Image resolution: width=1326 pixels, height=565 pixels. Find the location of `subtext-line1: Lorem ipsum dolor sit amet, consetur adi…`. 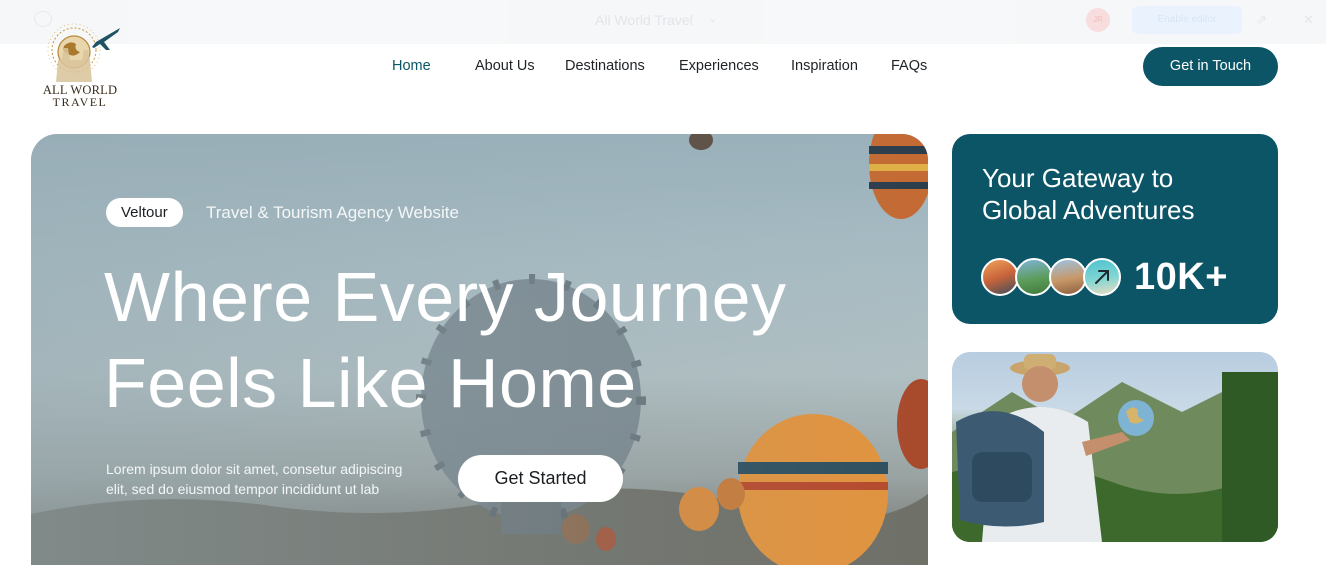

subtext-line1: Lorem ipsum dolor sit amet, consetur adi… is located at coordinates (254, 469).